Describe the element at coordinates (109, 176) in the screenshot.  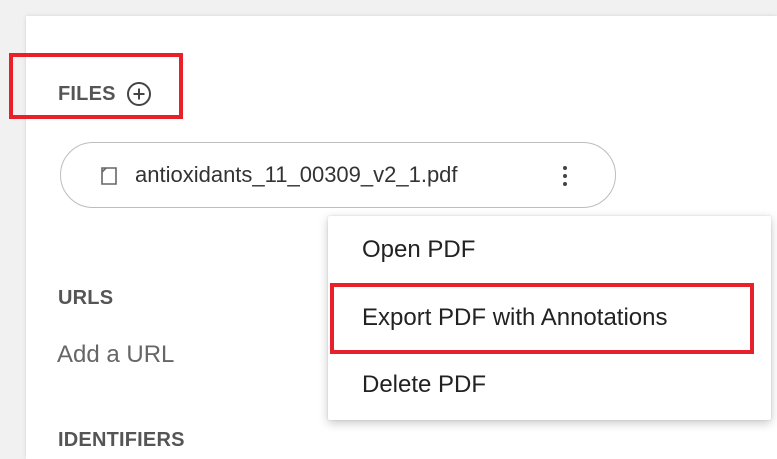
I see `document-icon` at that location.